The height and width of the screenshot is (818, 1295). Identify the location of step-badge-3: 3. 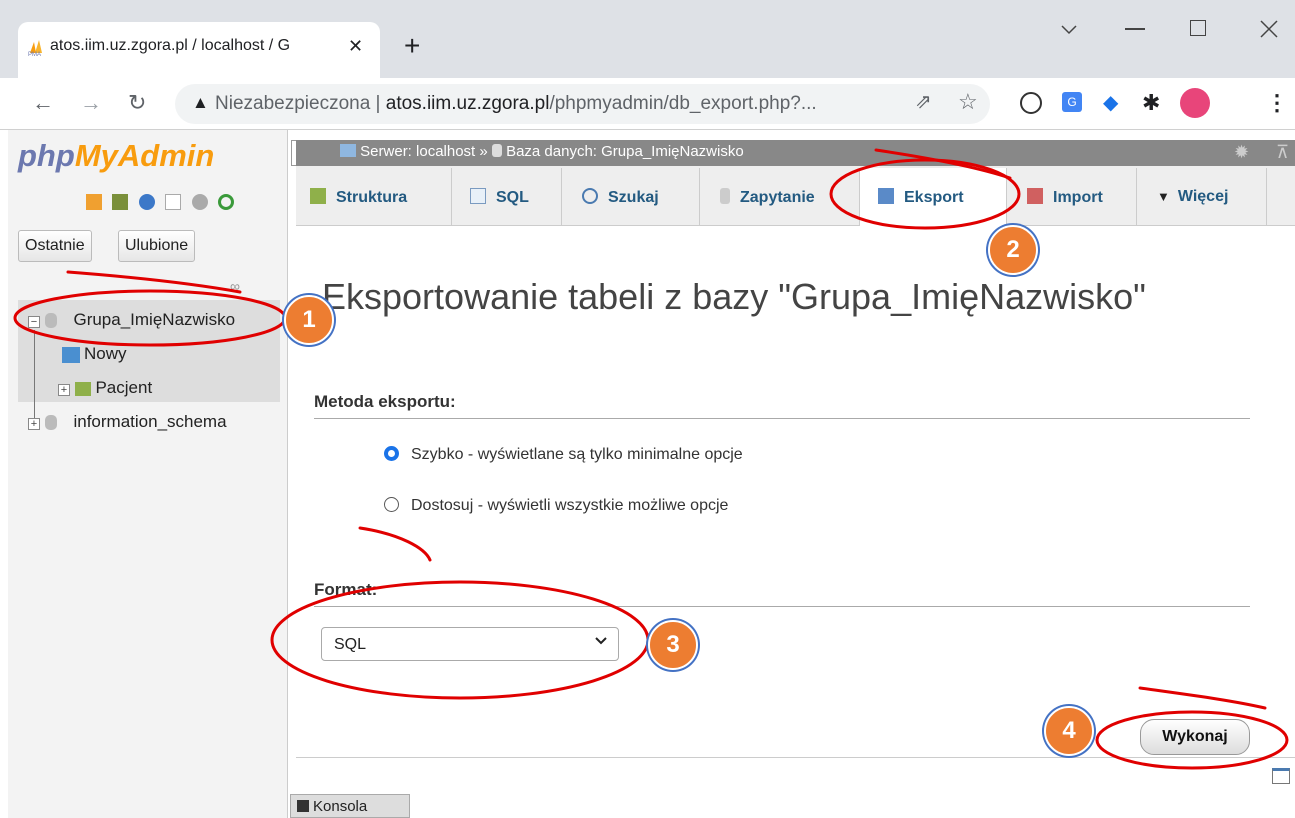
(673, 645).